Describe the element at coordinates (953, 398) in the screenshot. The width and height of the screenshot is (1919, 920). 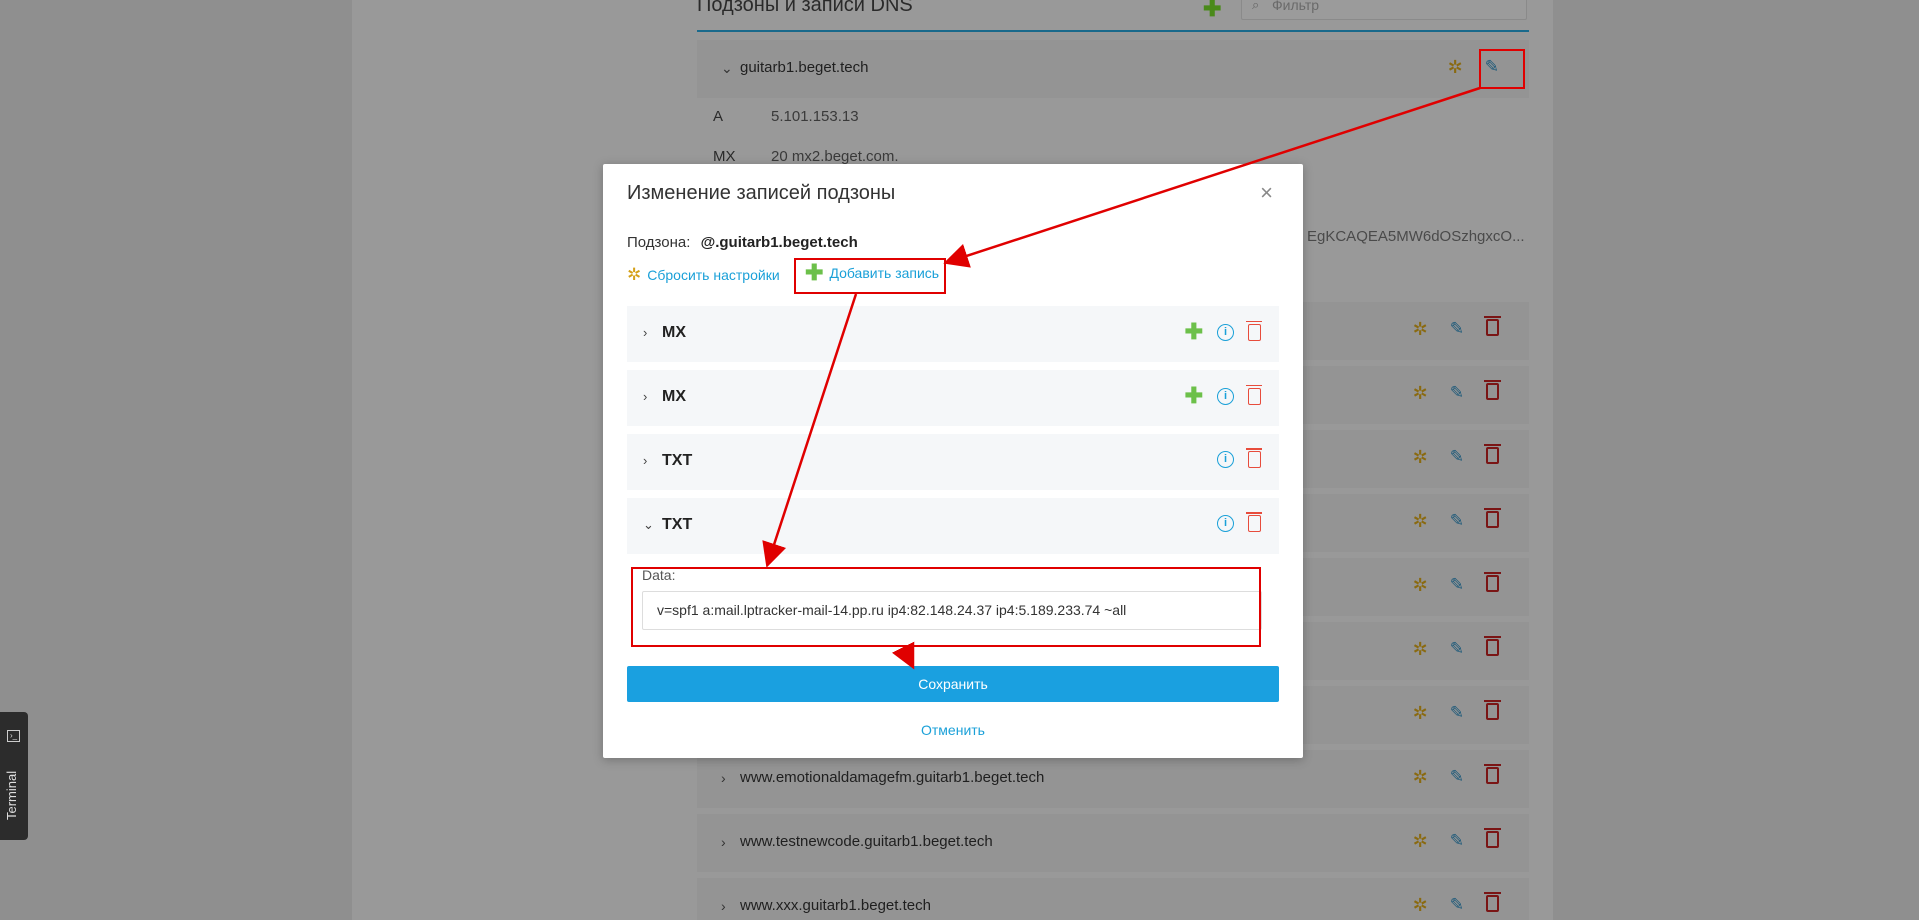
I see `record-row-mx-2: › MX ✚ i` at that location.